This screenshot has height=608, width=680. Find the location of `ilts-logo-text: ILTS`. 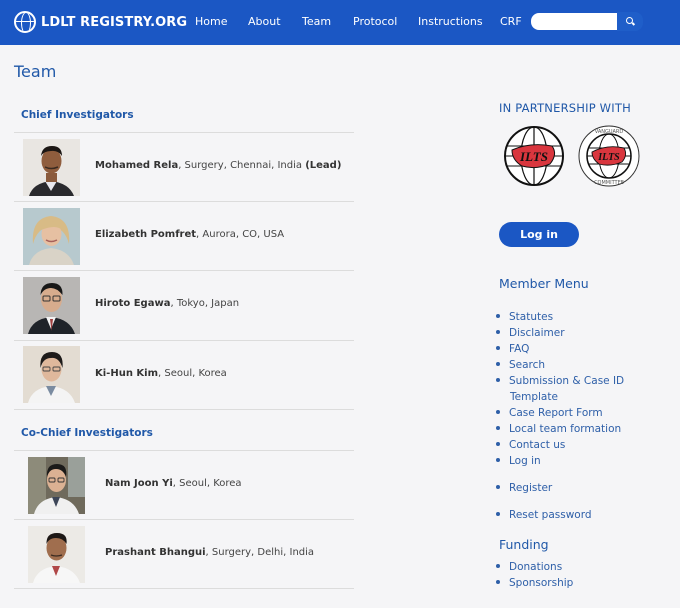

ilts-logo-text: ILTS is located at coordinates (533, 156).